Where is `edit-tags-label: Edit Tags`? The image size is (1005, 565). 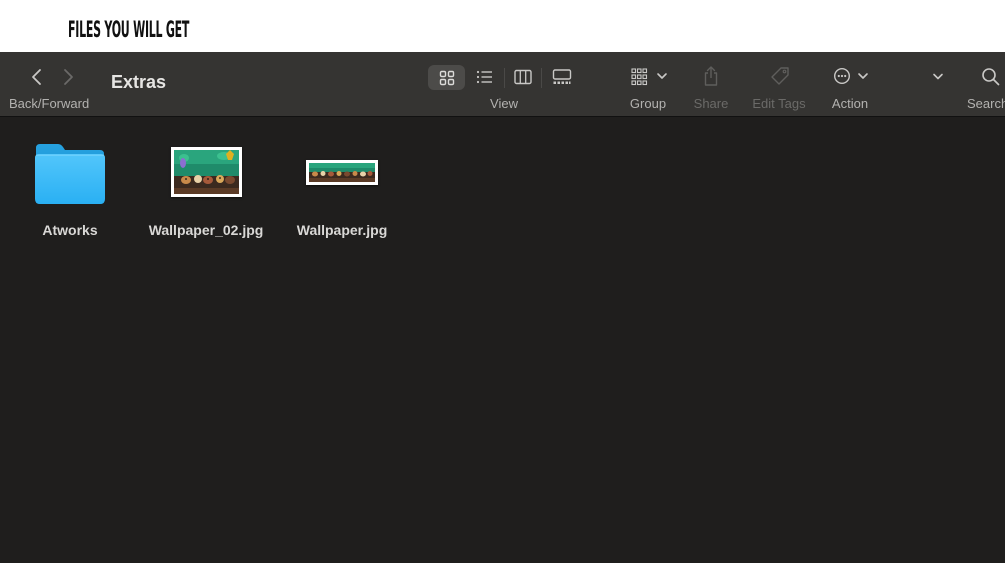
edit-tags-label: Edit Tags is located at coordinates (779, 103).